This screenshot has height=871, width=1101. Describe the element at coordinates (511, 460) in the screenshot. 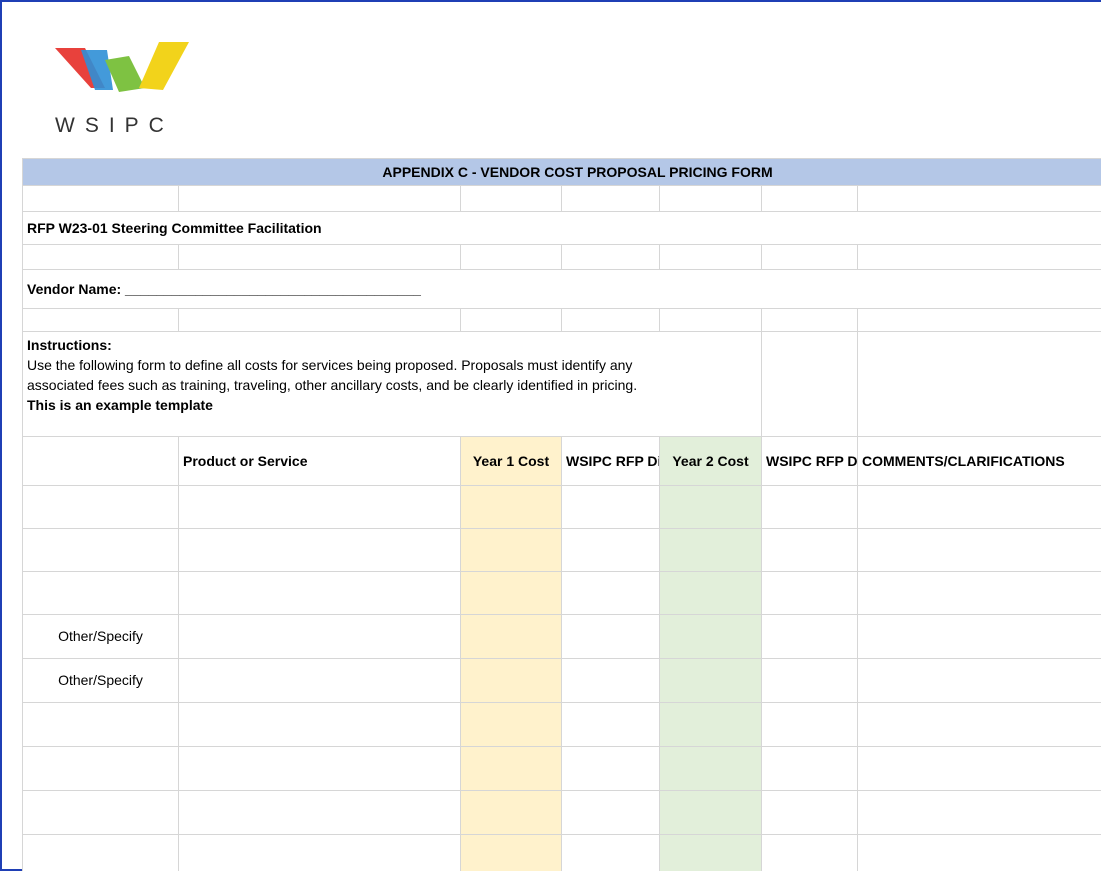

I see `header-year-1-cost: Year 1 Cost` at that location.